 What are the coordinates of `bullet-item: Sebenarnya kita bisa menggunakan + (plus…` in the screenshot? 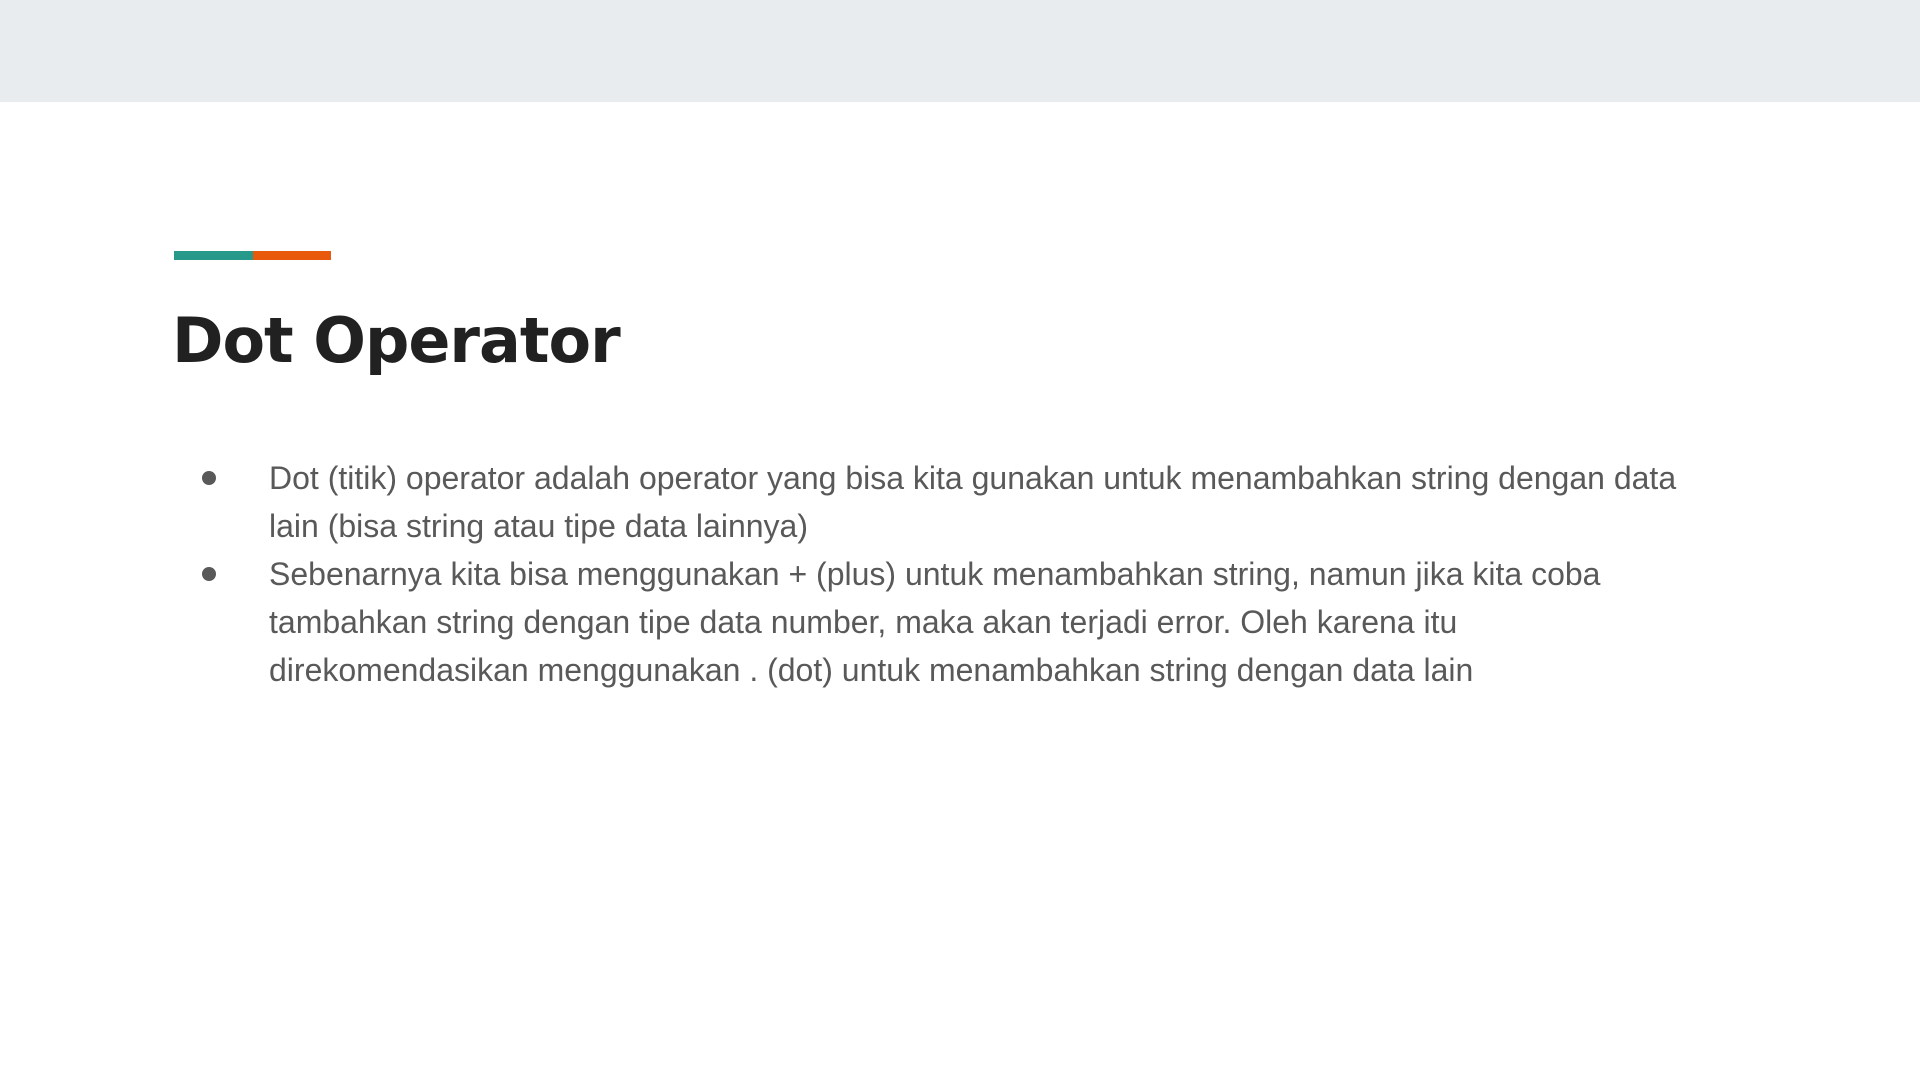 It's located at (960, 622).